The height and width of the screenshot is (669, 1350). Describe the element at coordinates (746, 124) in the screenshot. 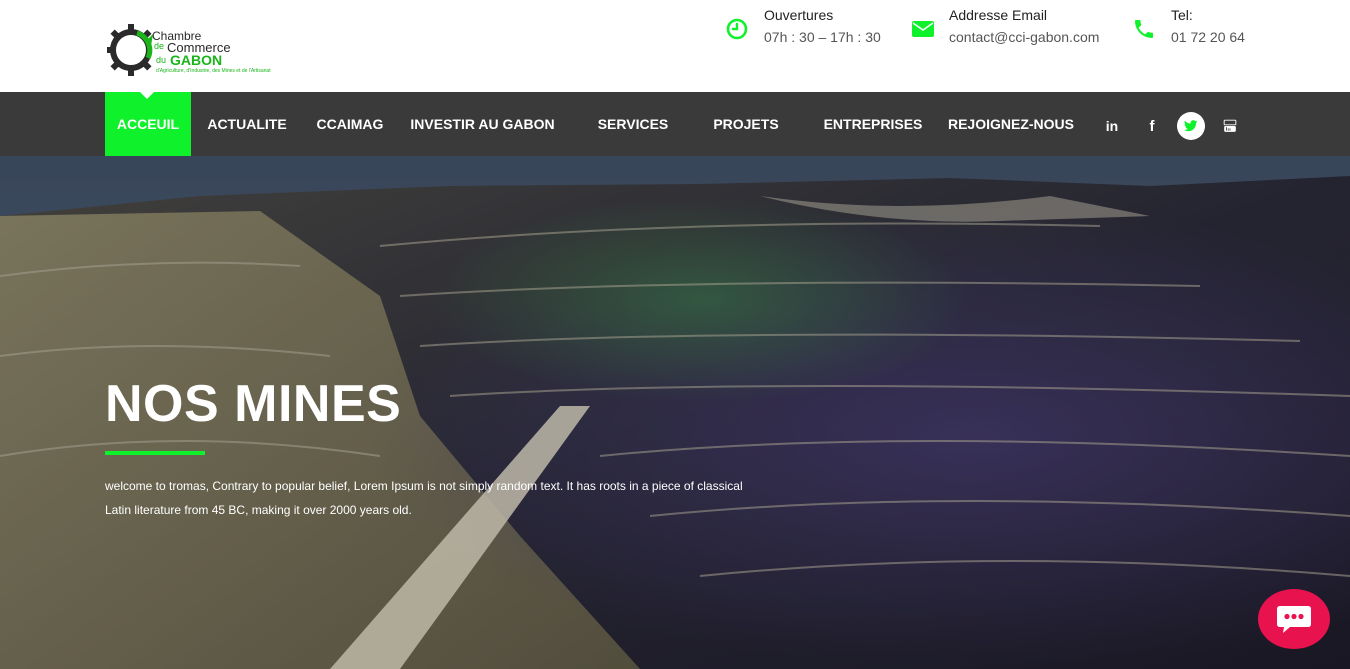

I see `nav-item-projets: PROJETS` at that location.